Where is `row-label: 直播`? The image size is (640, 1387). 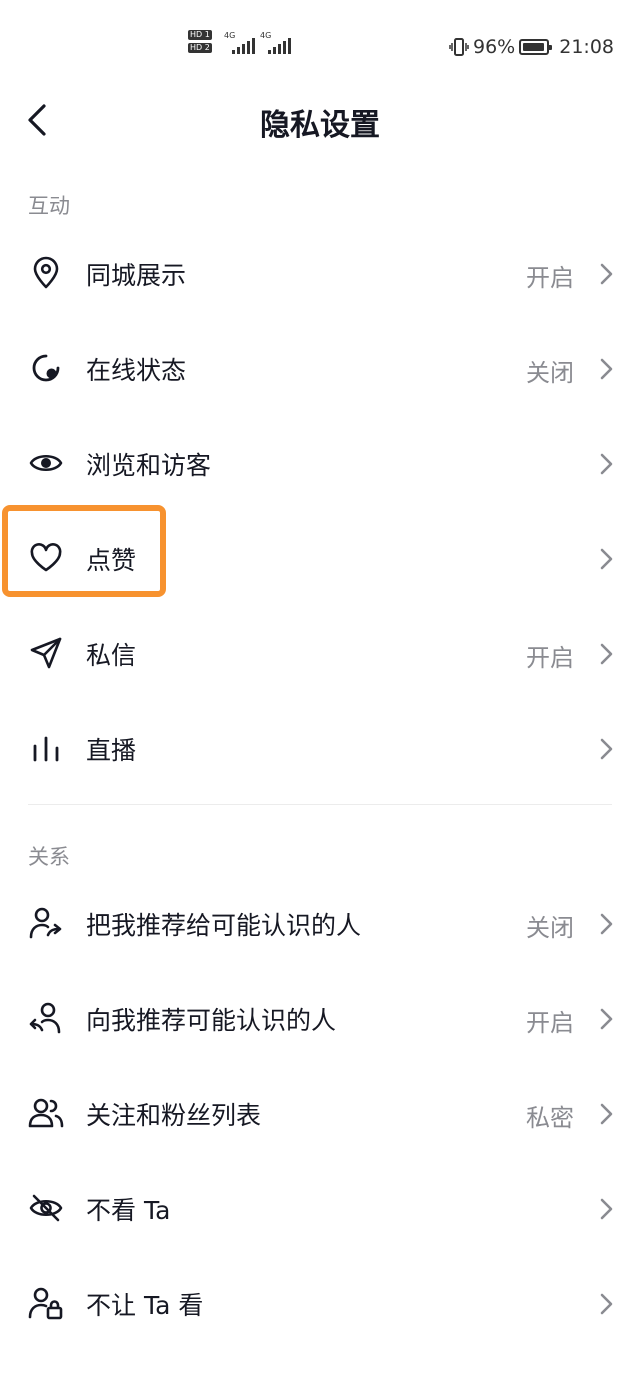 row-label: 直播 is located at coordinates (111, 750).